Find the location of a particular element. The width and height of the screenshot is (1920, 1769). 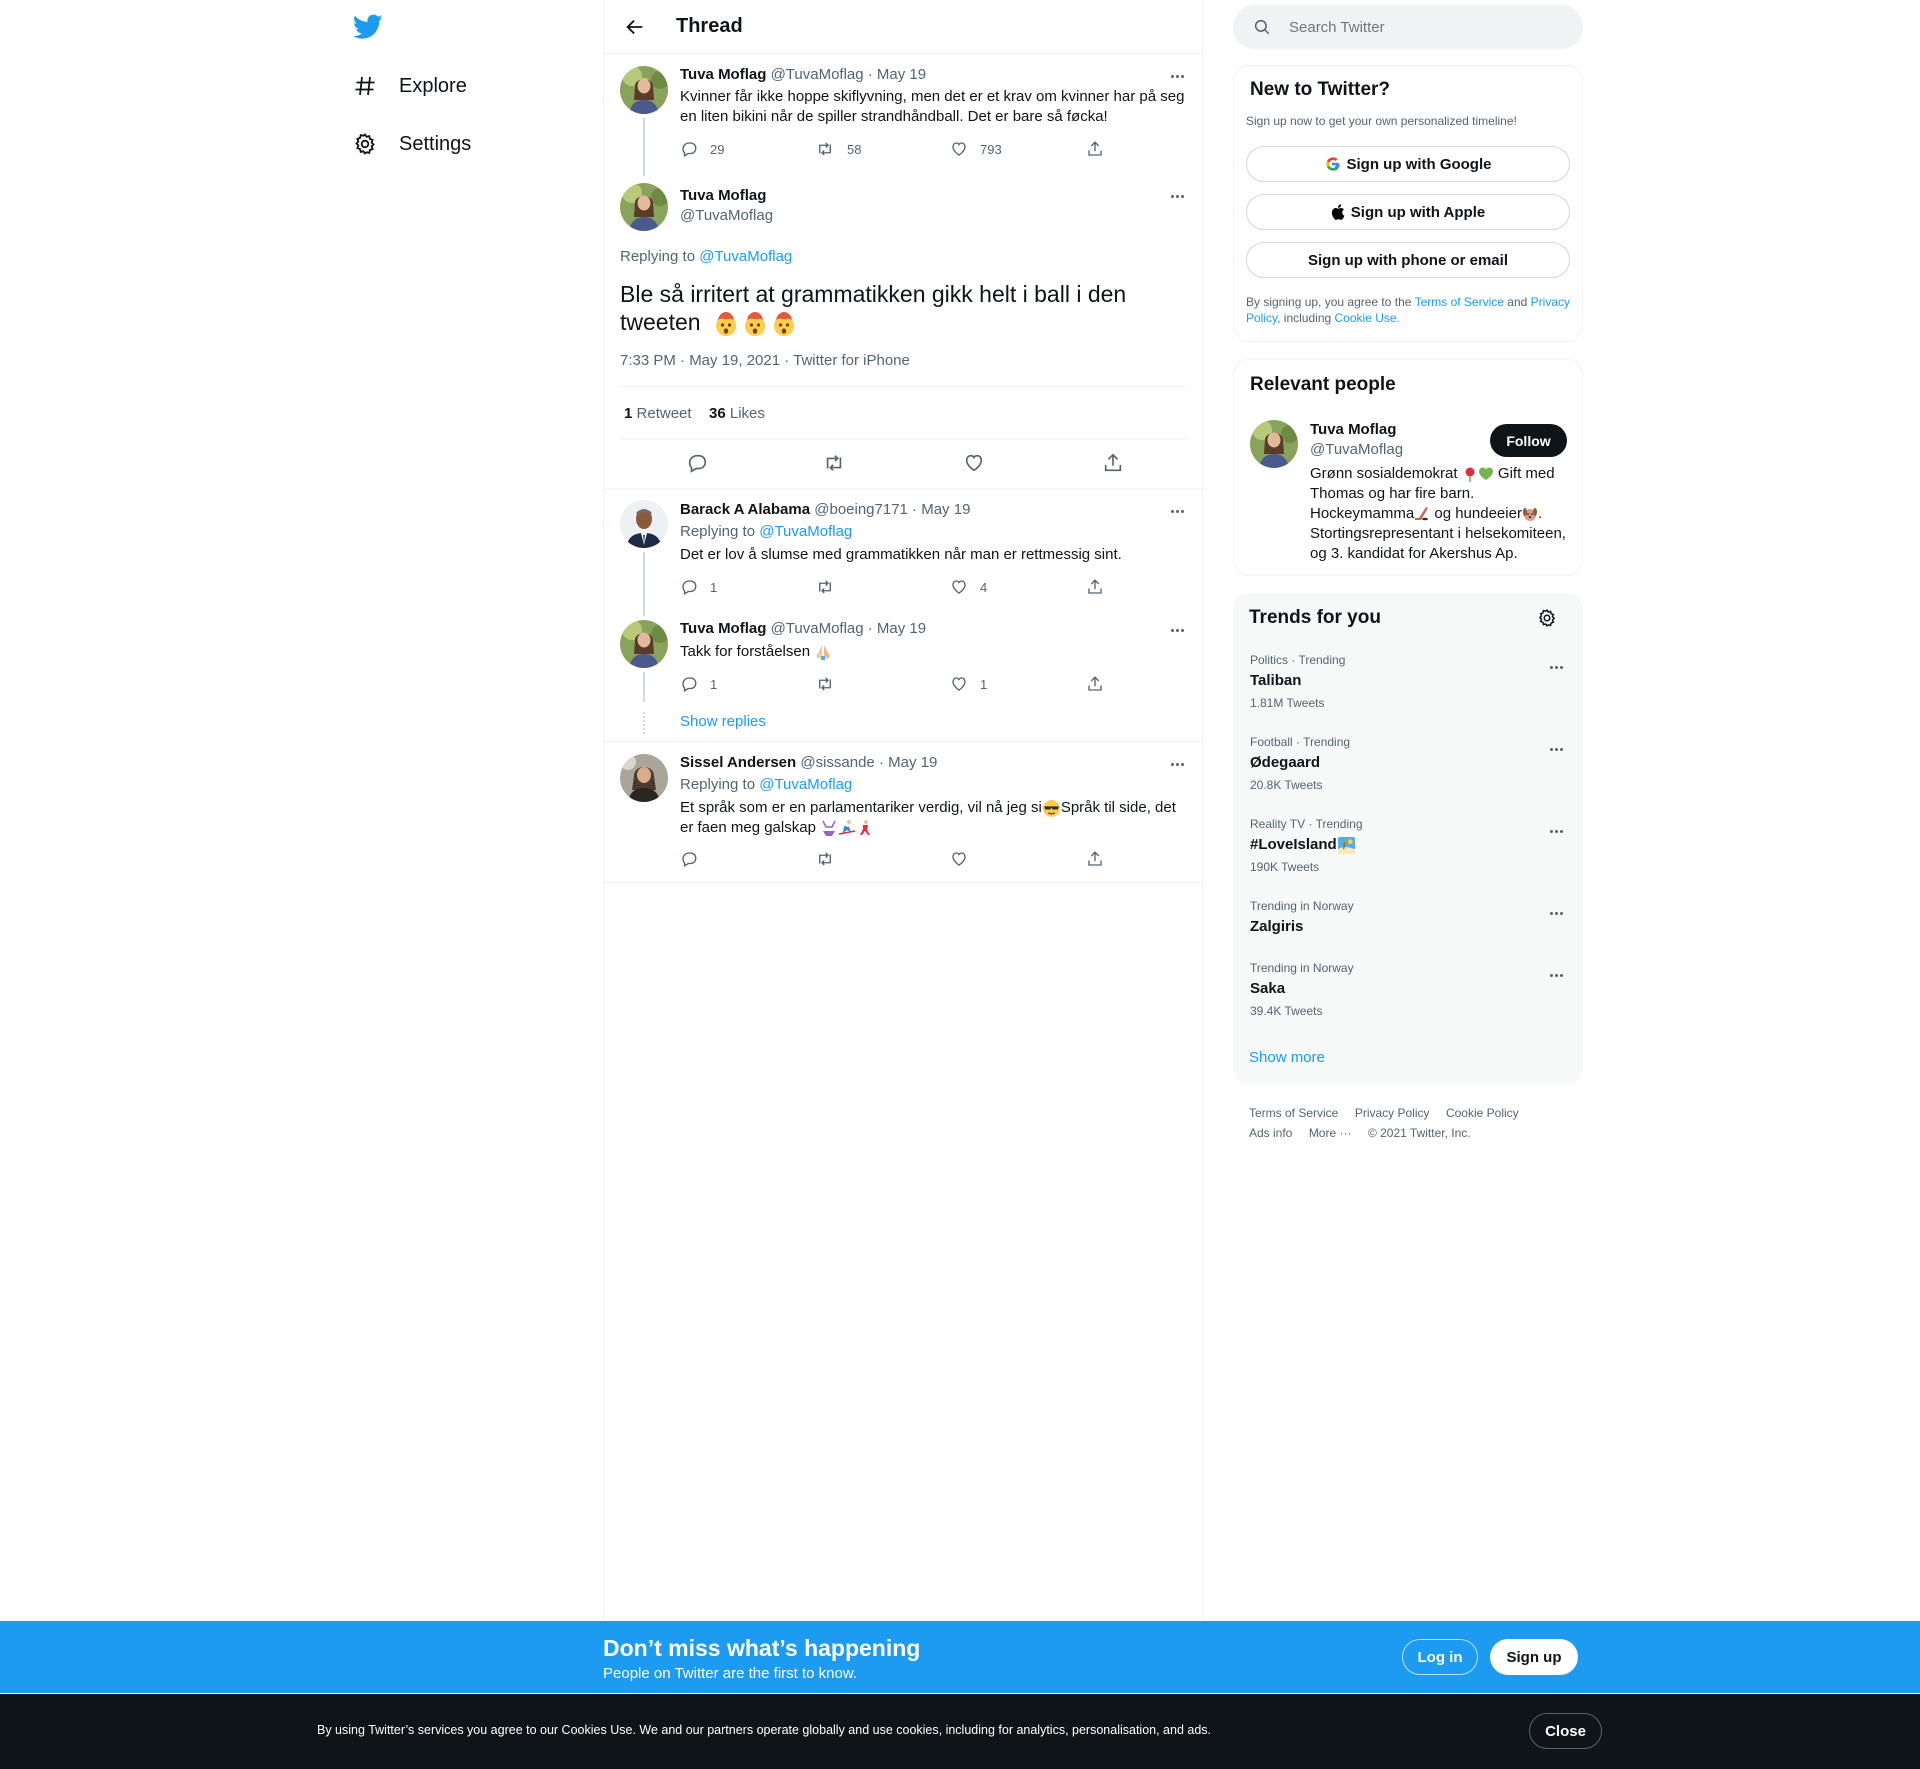

terms-link: Terms of Service is located at coordinates (1459, 302).